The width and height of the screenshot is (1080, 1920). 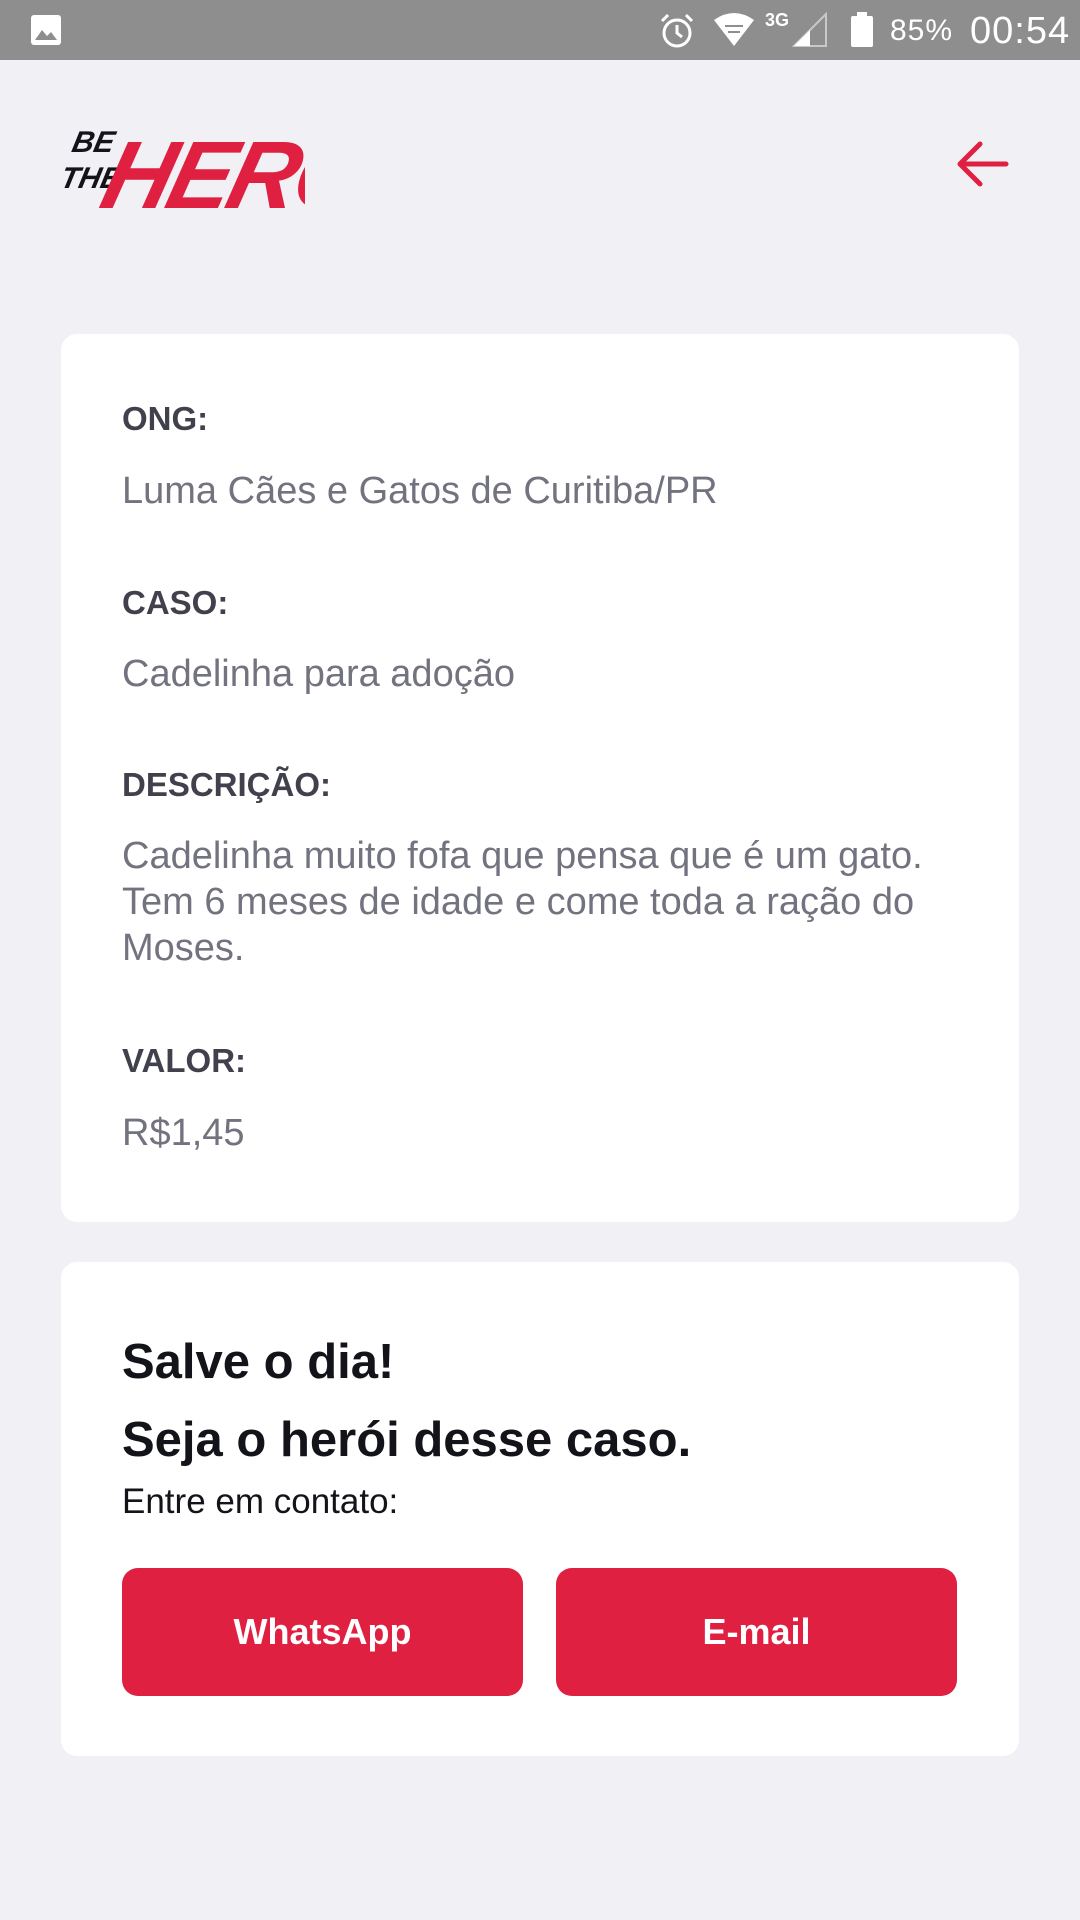 I want to click on battery-percentage: 85%, so click(x=922, y=30).